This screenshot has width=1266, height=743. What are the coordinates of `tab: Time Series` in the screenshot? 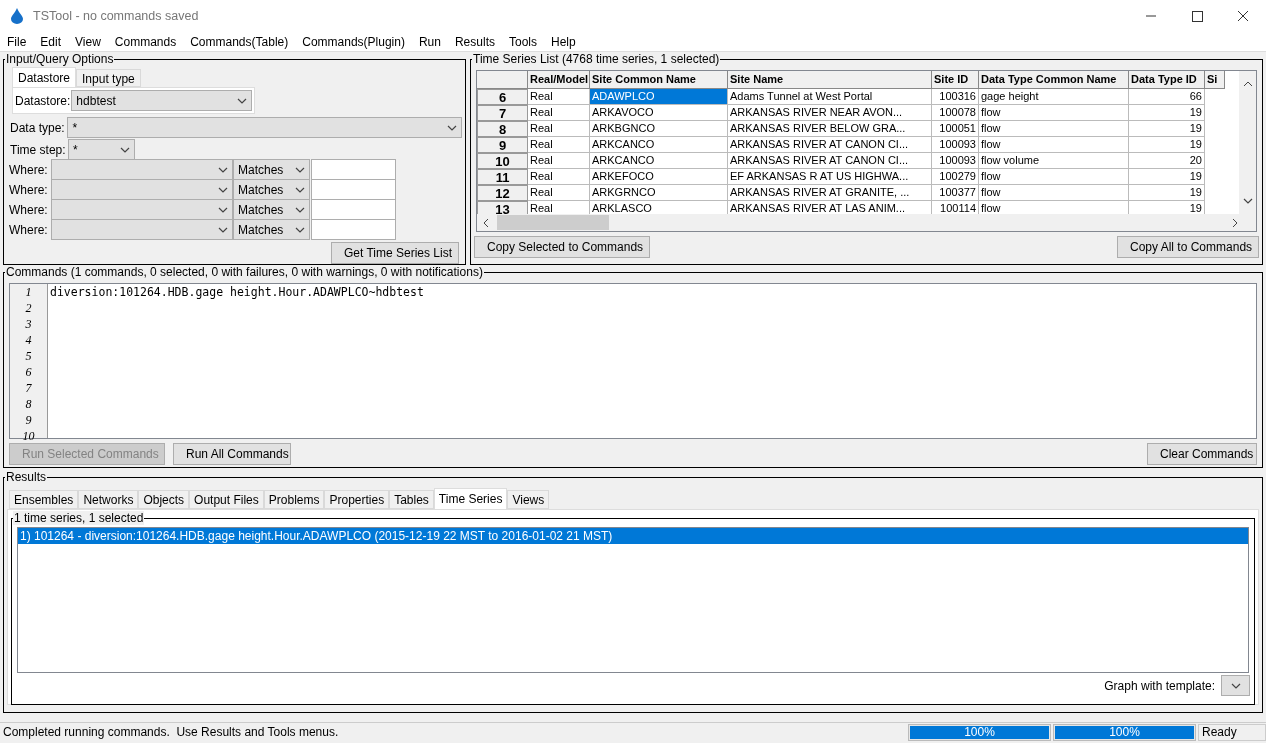 It's located at (470, 498).